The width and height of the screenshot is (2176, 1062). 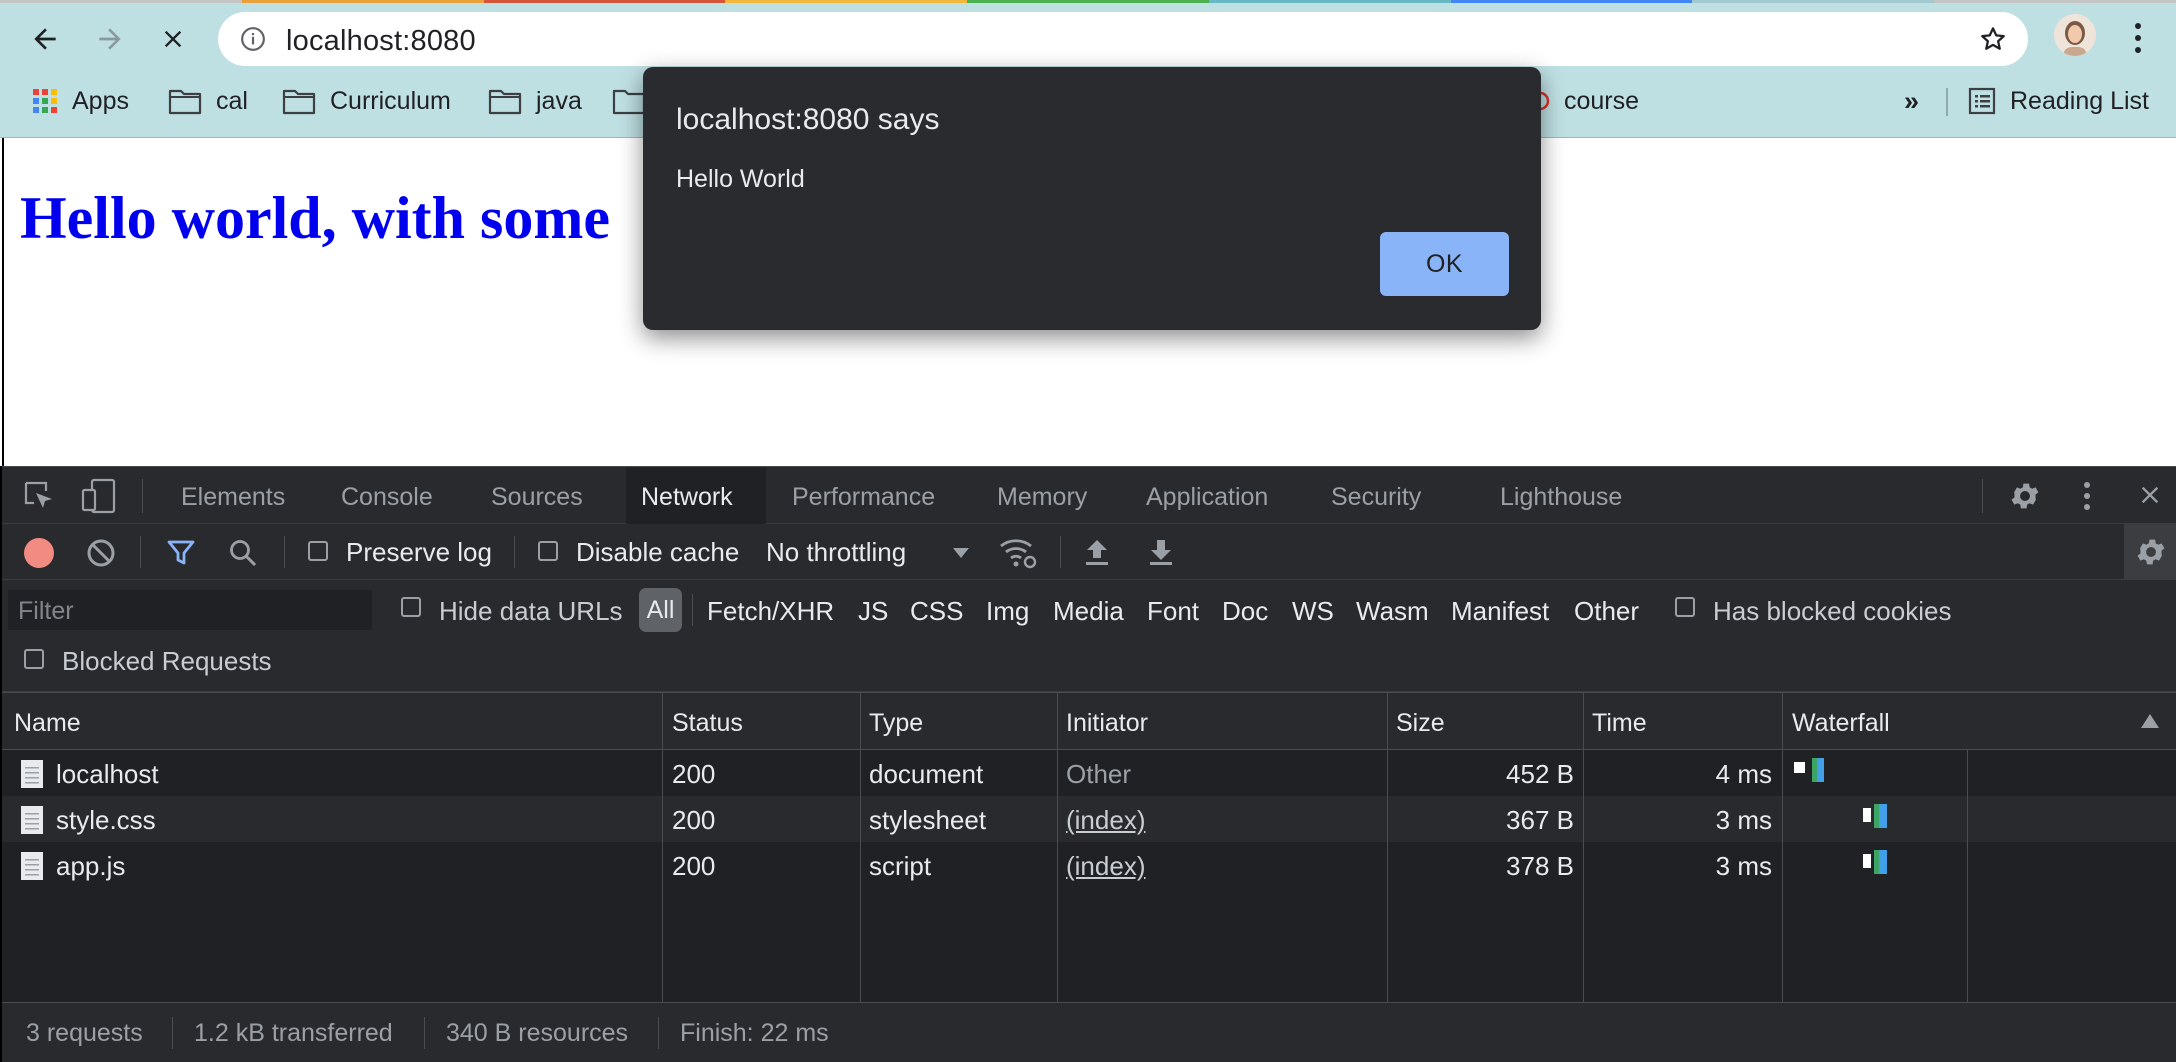 What do you see at coordinates (101, 555) in the screenshot?
I see `clear-button` at bounding box center [101, 555].